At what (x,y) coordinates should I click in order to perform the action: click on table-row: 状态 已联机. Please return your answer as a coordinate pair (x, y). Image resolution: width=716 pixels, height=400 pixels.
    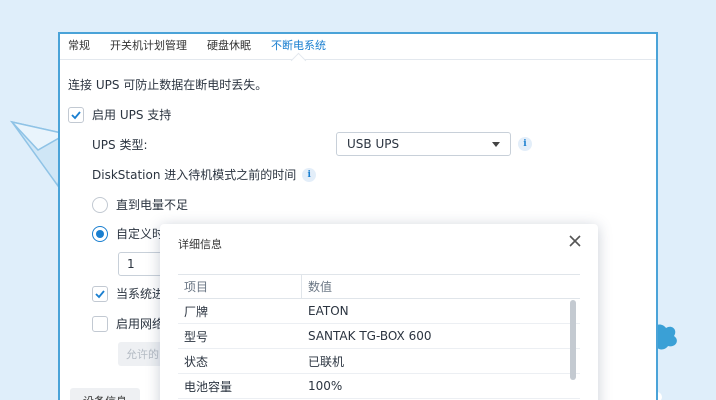
    Looking at the image, I should click on (379, 361).